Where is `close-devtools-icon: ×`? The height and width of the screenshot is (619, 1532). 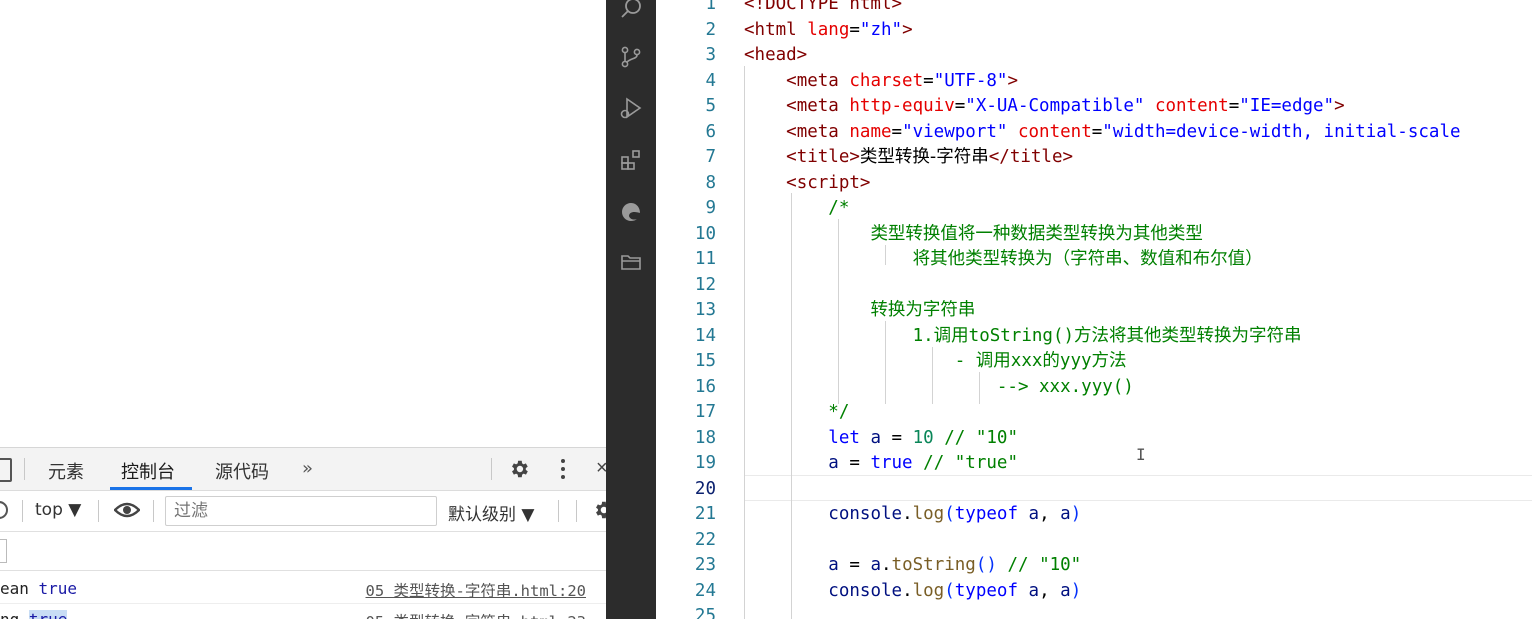 close-devtools-icon: × is located at coordinates (601, 468).